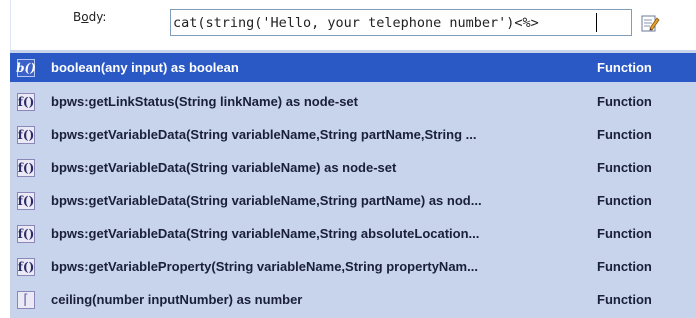  What do you see at coordinates (177, 299) in the screenshot?
I see `suggestion-label: ceiling(number inputNumber) as number` at bounding box center [177, 299].